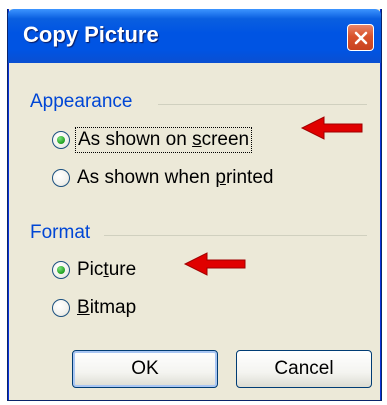 Image resolution: width=387 pixels, height=405 pixels. I want to click on radio-bitmap: Bitmap, so click(94, 308).